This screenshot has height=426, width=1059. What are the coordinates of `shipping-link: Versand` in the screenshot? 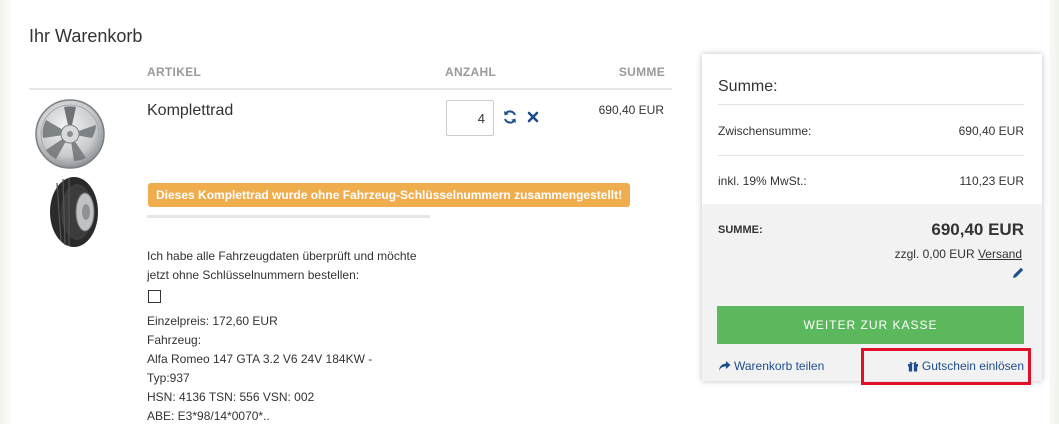 It's located at (1000, 254).